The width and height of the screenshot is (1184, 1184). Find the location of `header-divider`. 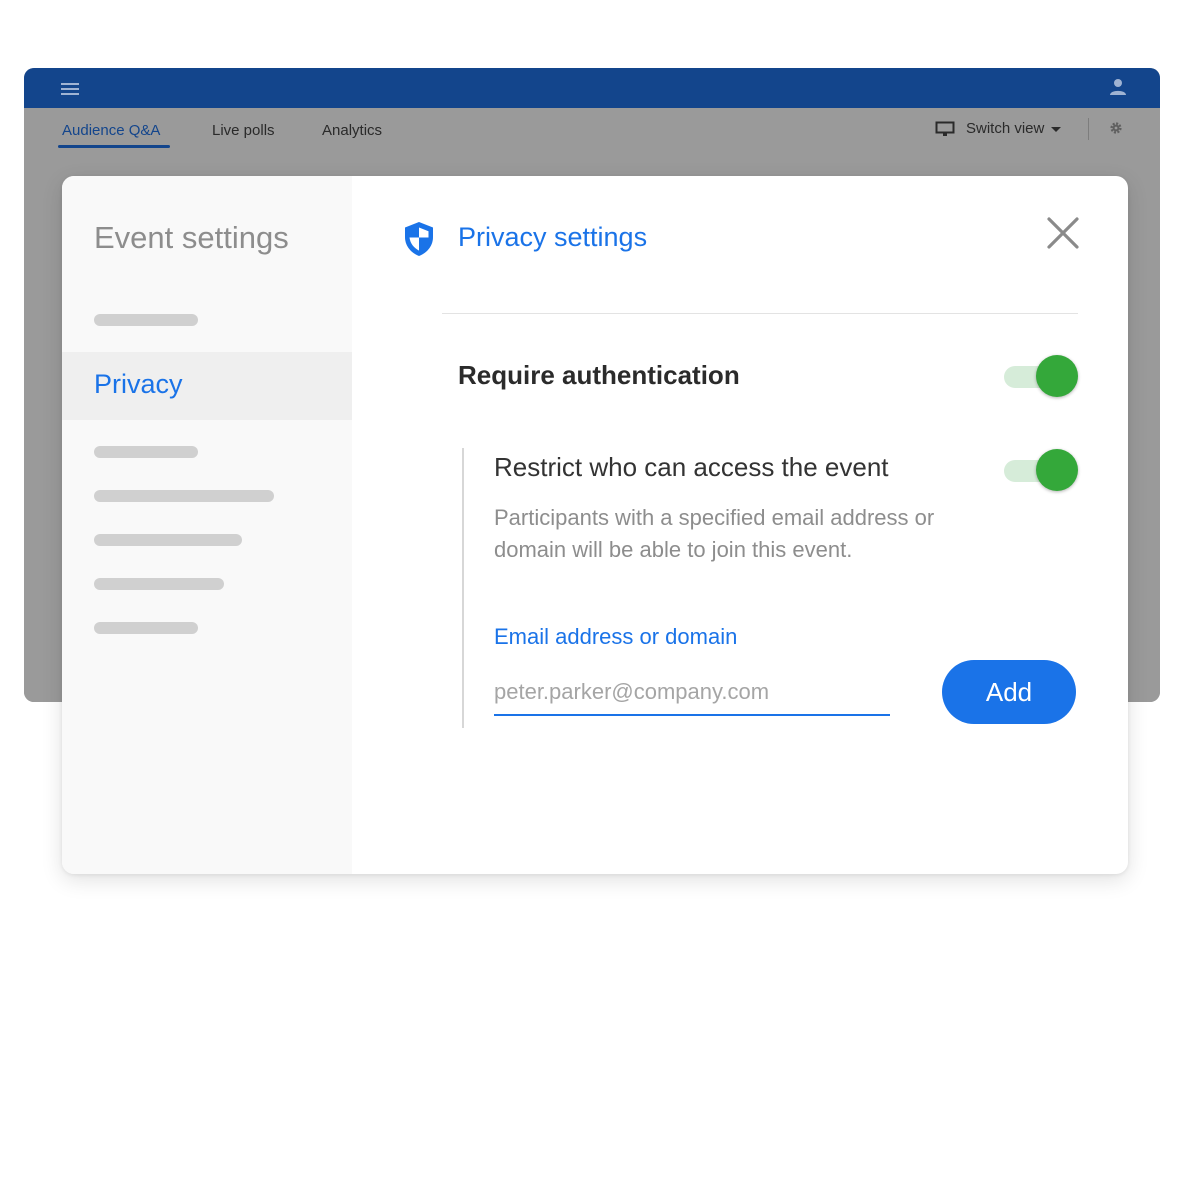

header-divider is located at coordinates (760, 313).